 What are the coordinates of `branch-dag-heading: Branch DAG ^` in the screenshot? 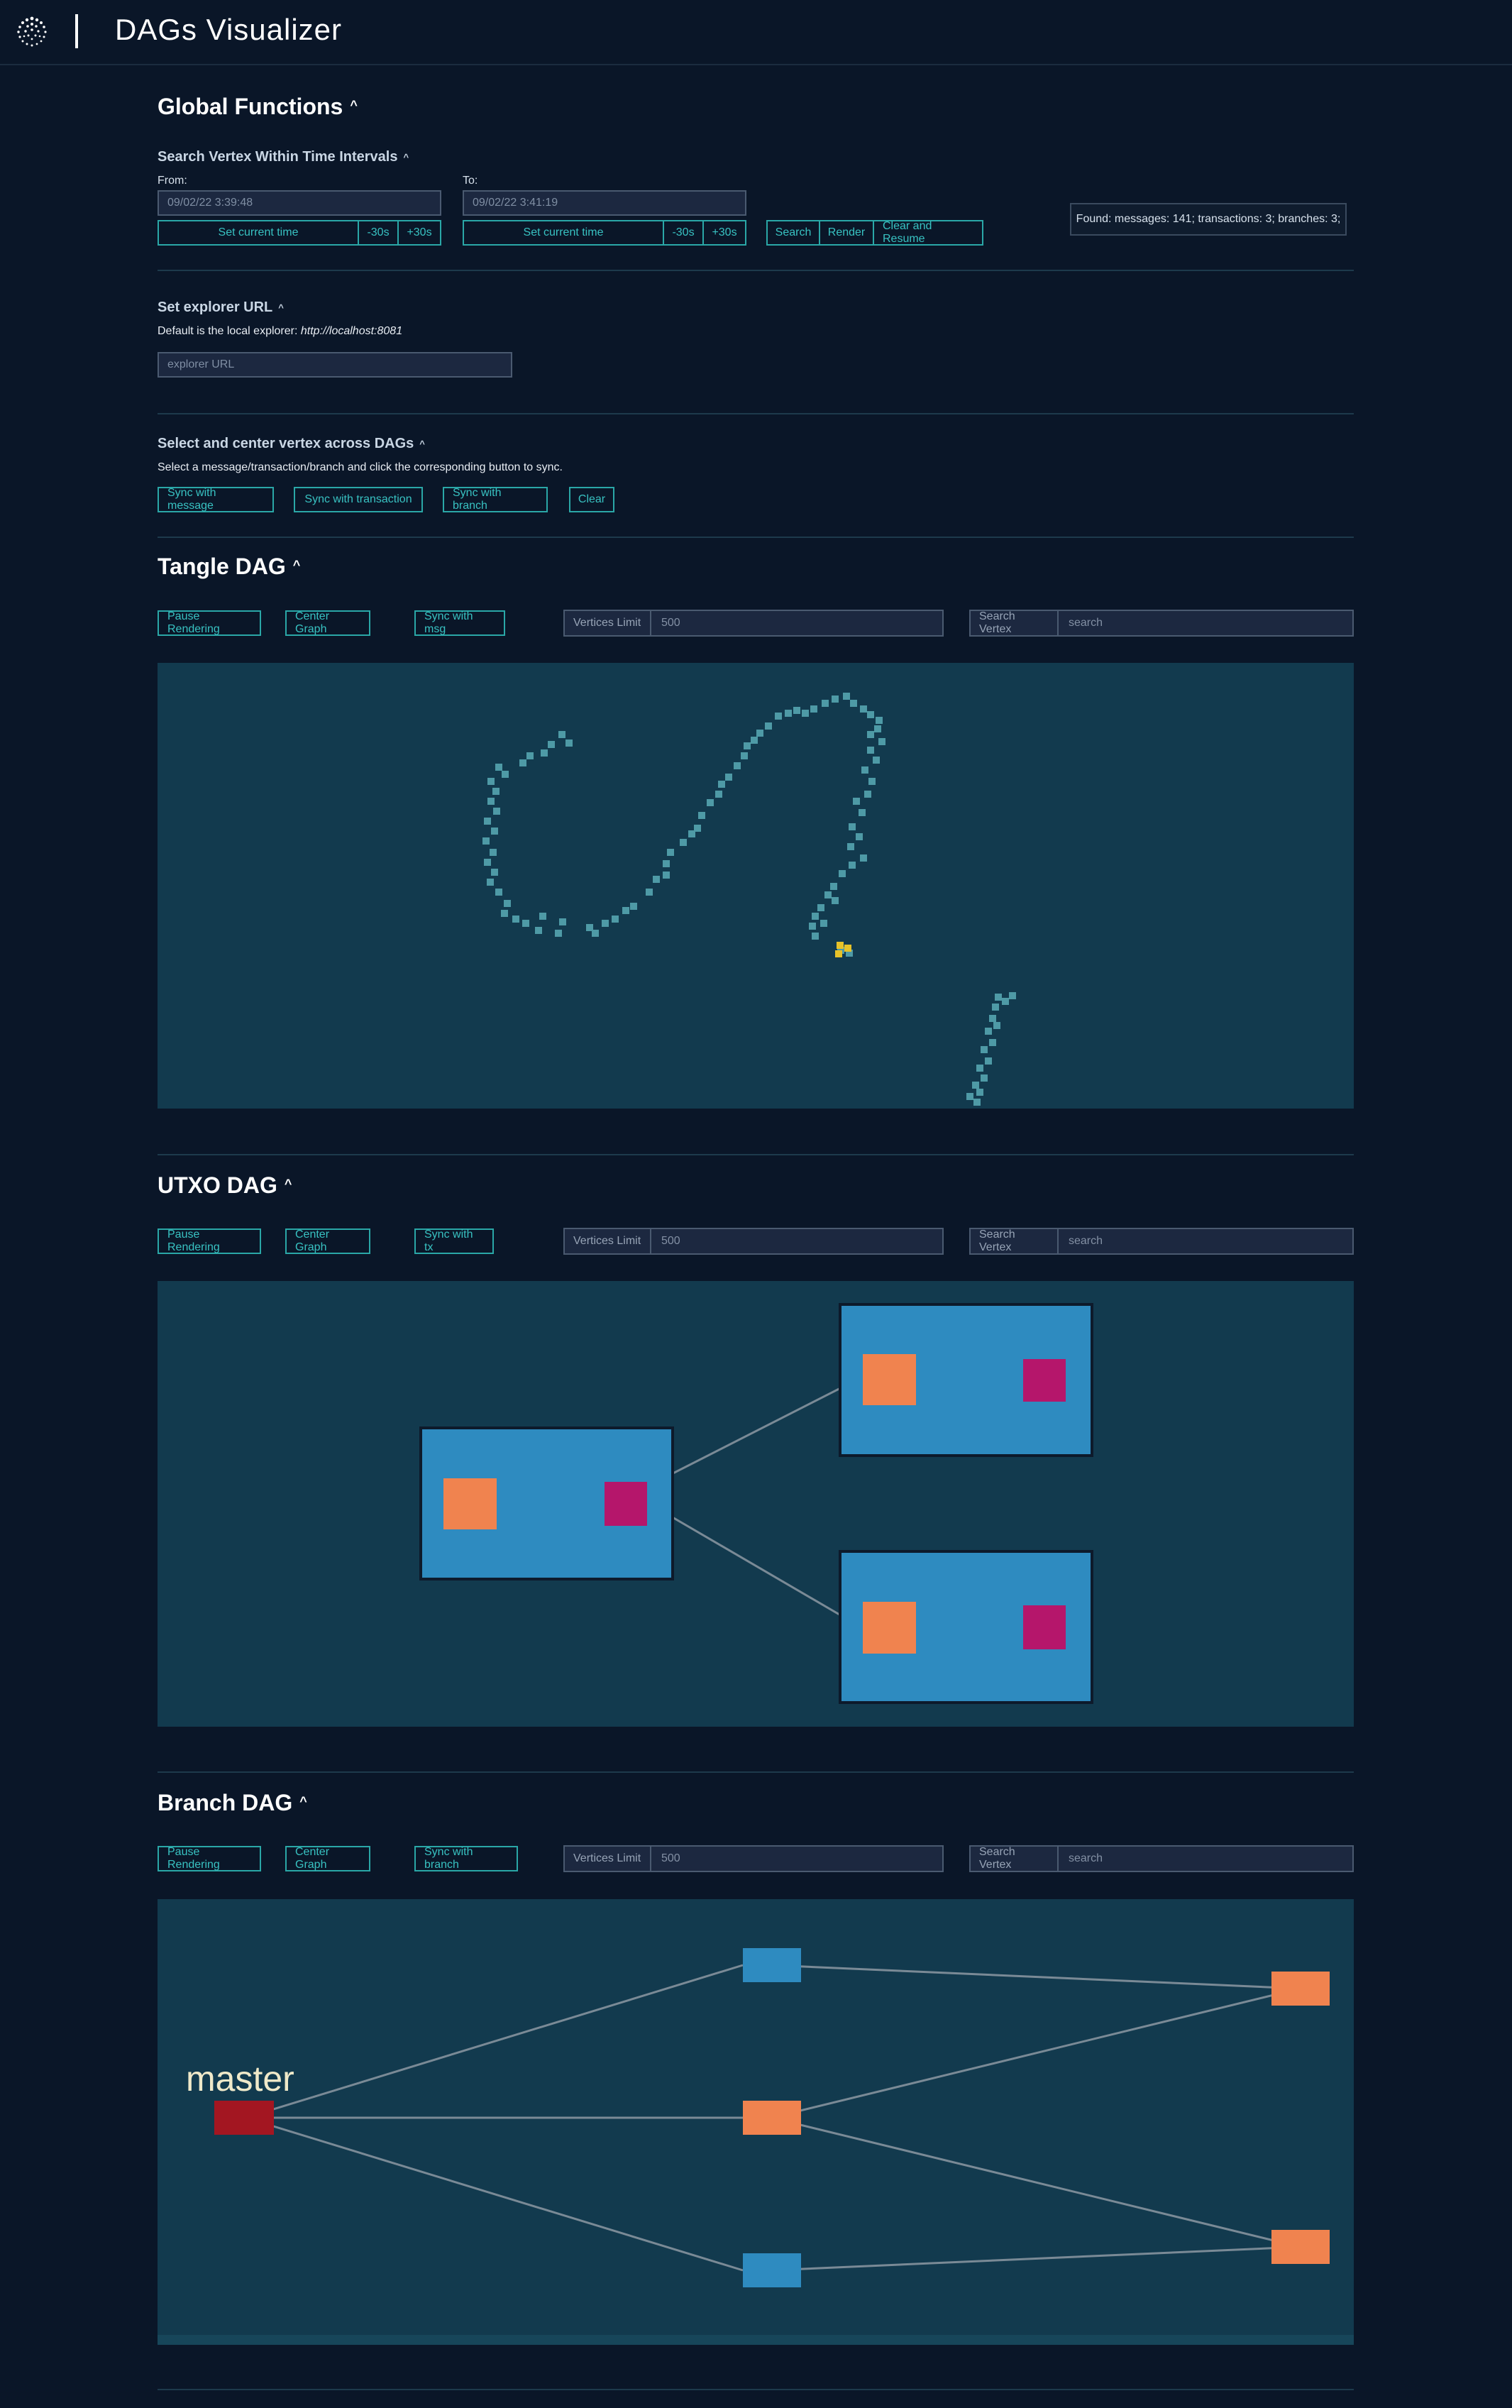 It's located at (756, 1803).